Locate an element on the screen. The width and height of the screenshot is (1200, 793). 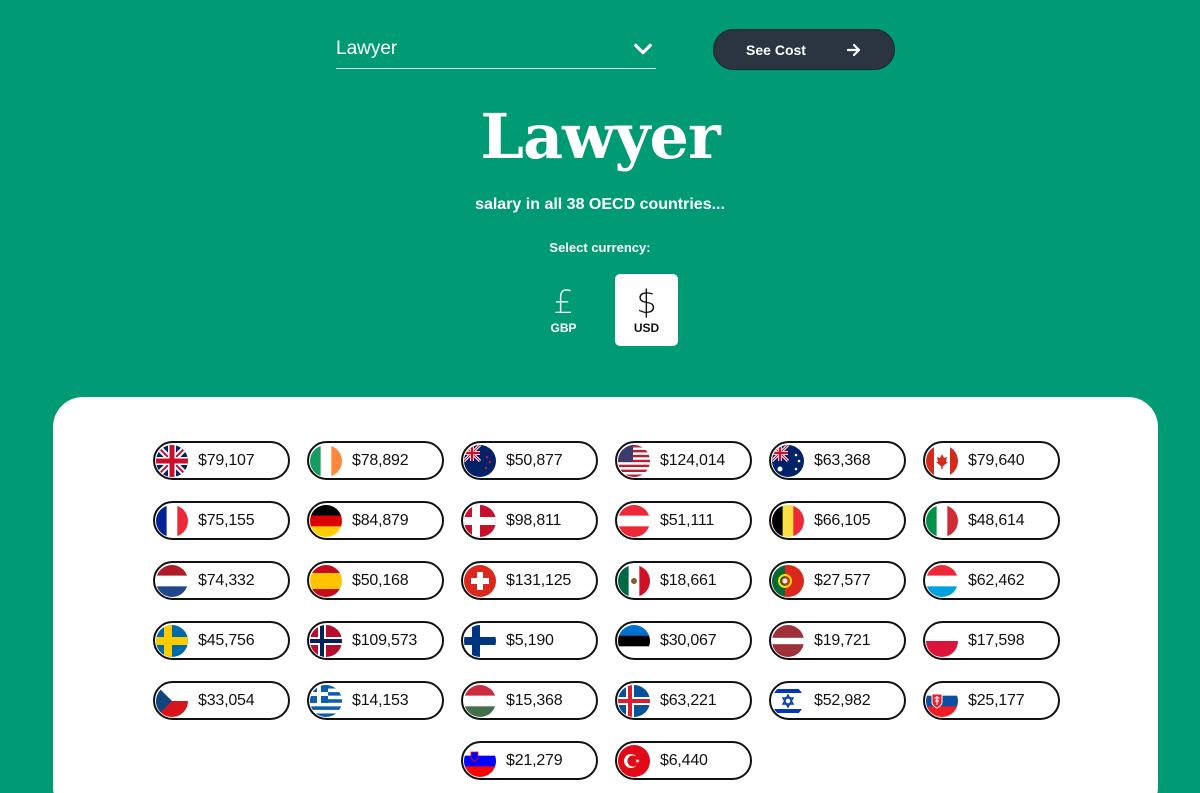
salary-pill-il: $52,982 is located at coordinates (837, 700).